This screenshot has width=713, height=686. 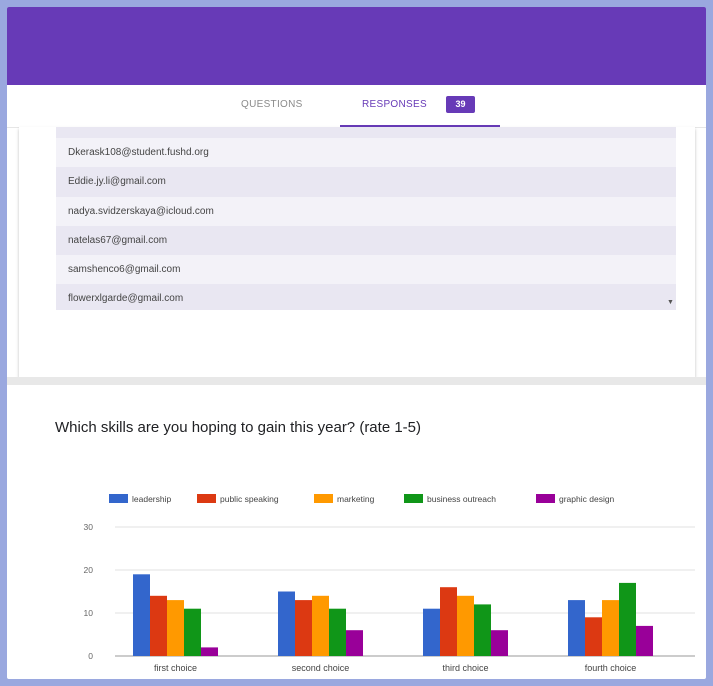 What do you see at coordinates (356, 46) in the screenshot?
I see `form-header-bar` at bounding box center [356, 46].